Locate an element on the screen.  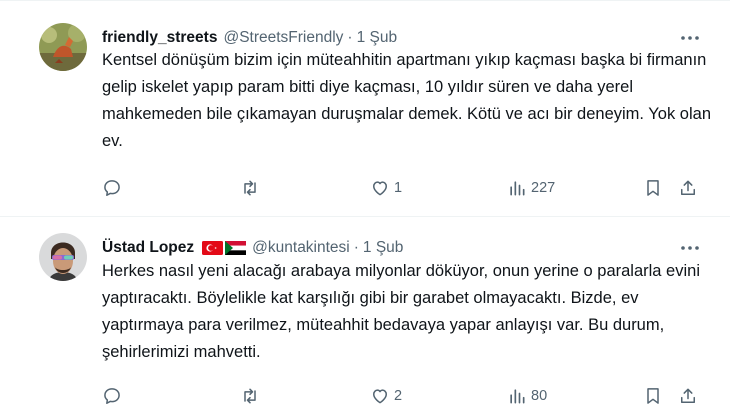
sudan-flag-icon is located at coordinates (236, 248).